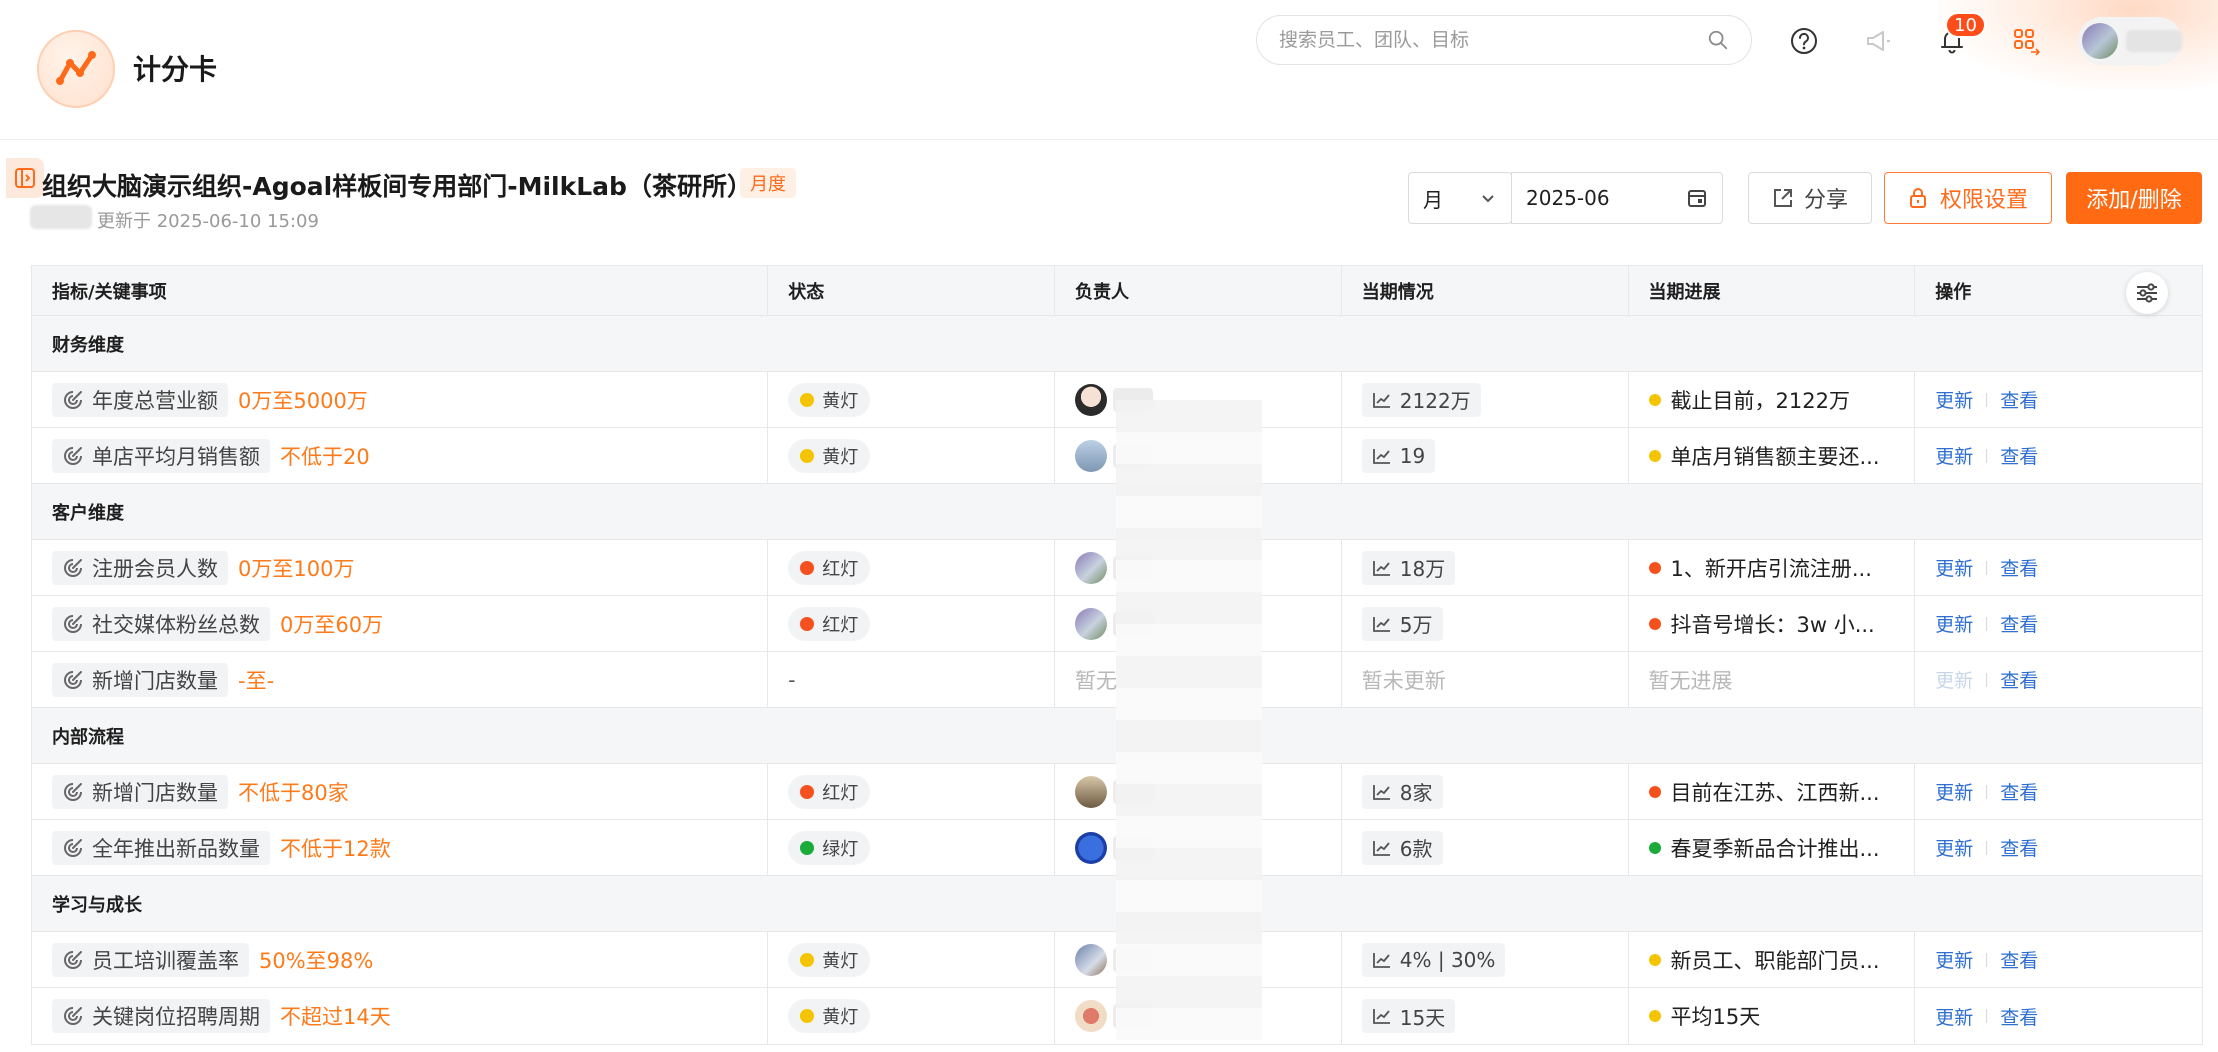  Describe the element at coordinates (2130, 41) in the screenshot. I see `user-menu` at that location.